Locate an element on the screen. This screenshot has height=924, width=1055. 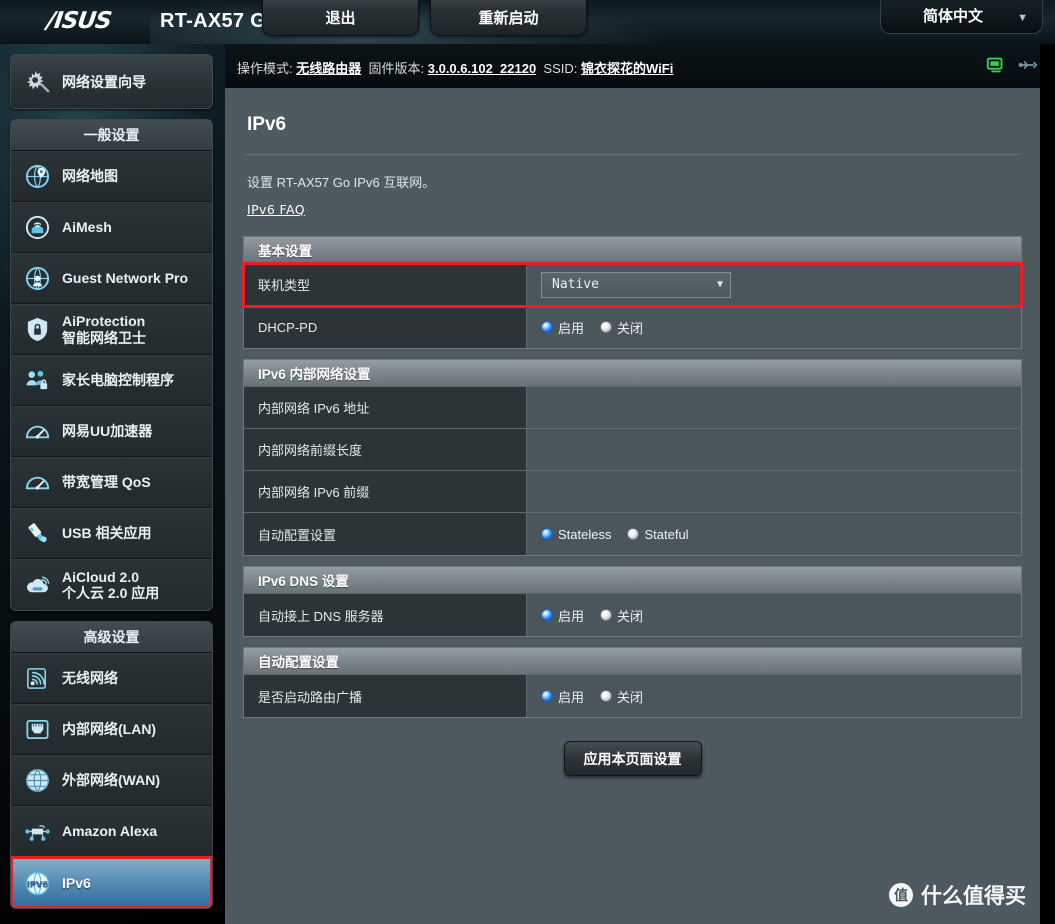
ssid-value: 锦衣探花的WiFi is located at coordinates (627, 68).